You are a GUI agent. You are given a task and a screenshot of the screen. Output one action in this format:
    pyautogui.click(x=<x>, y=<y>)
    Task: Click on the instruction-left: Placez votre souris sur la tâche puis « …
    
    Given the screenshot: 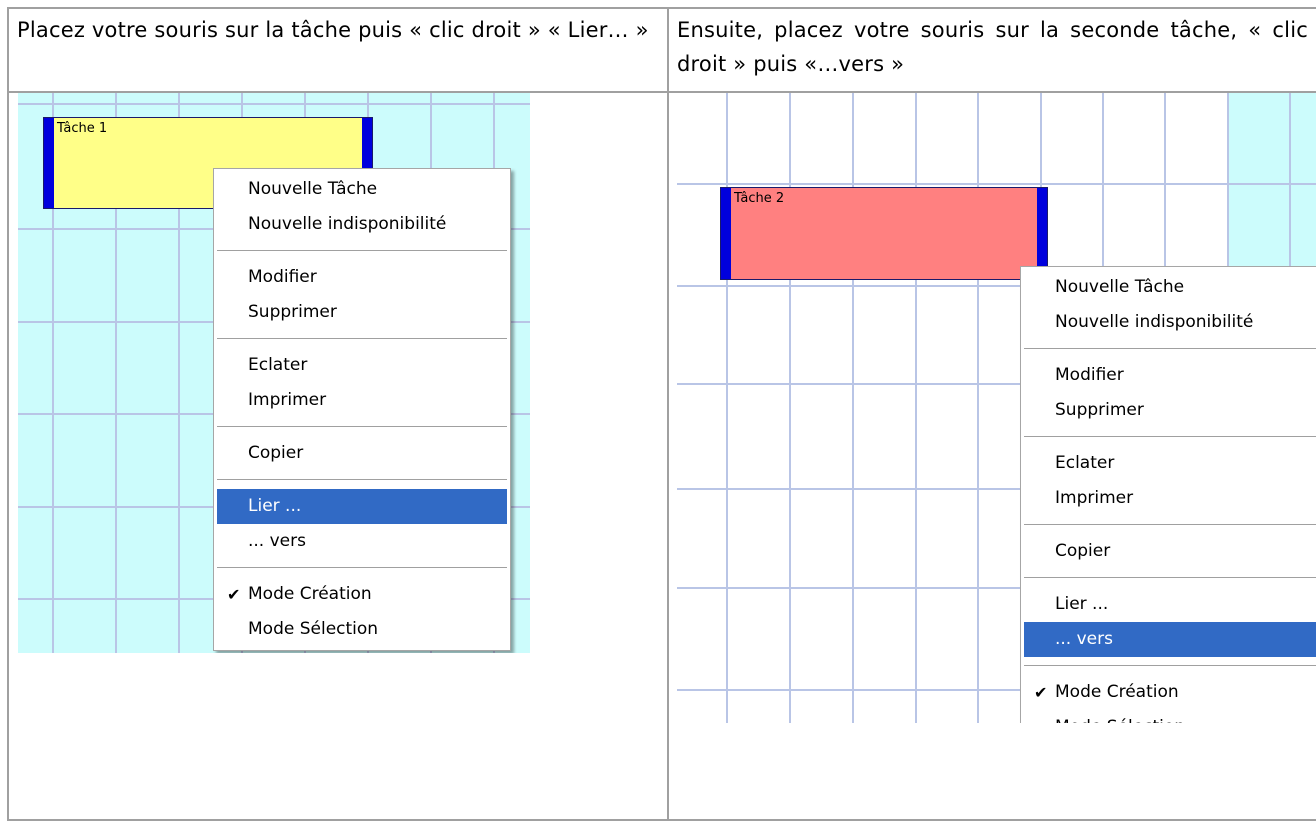 What is the action you would take?
    pyautogui.click(x=338, y=50)
    